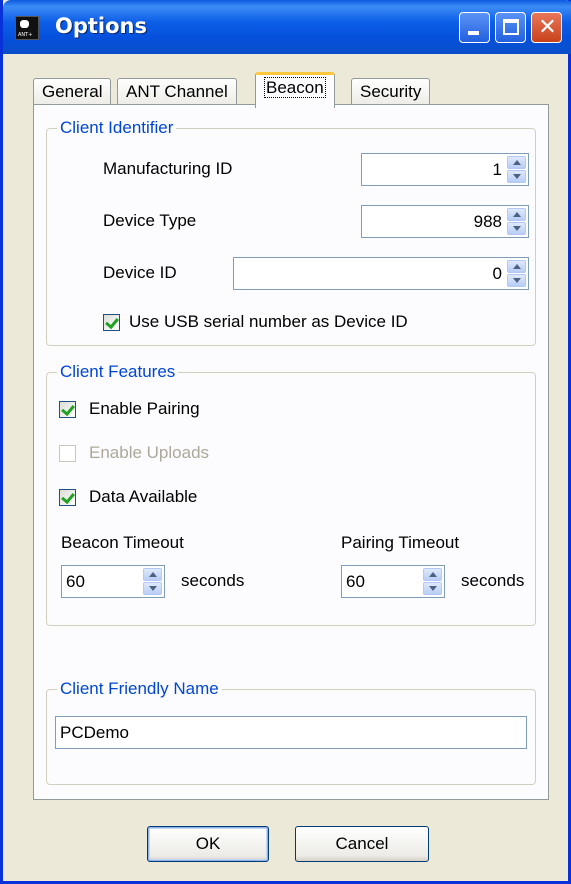 This screenshot has height=884, width=571. Describe the element at coordinates (67, 497) in the screenshot. I see `data-available-checkbox` at that location.